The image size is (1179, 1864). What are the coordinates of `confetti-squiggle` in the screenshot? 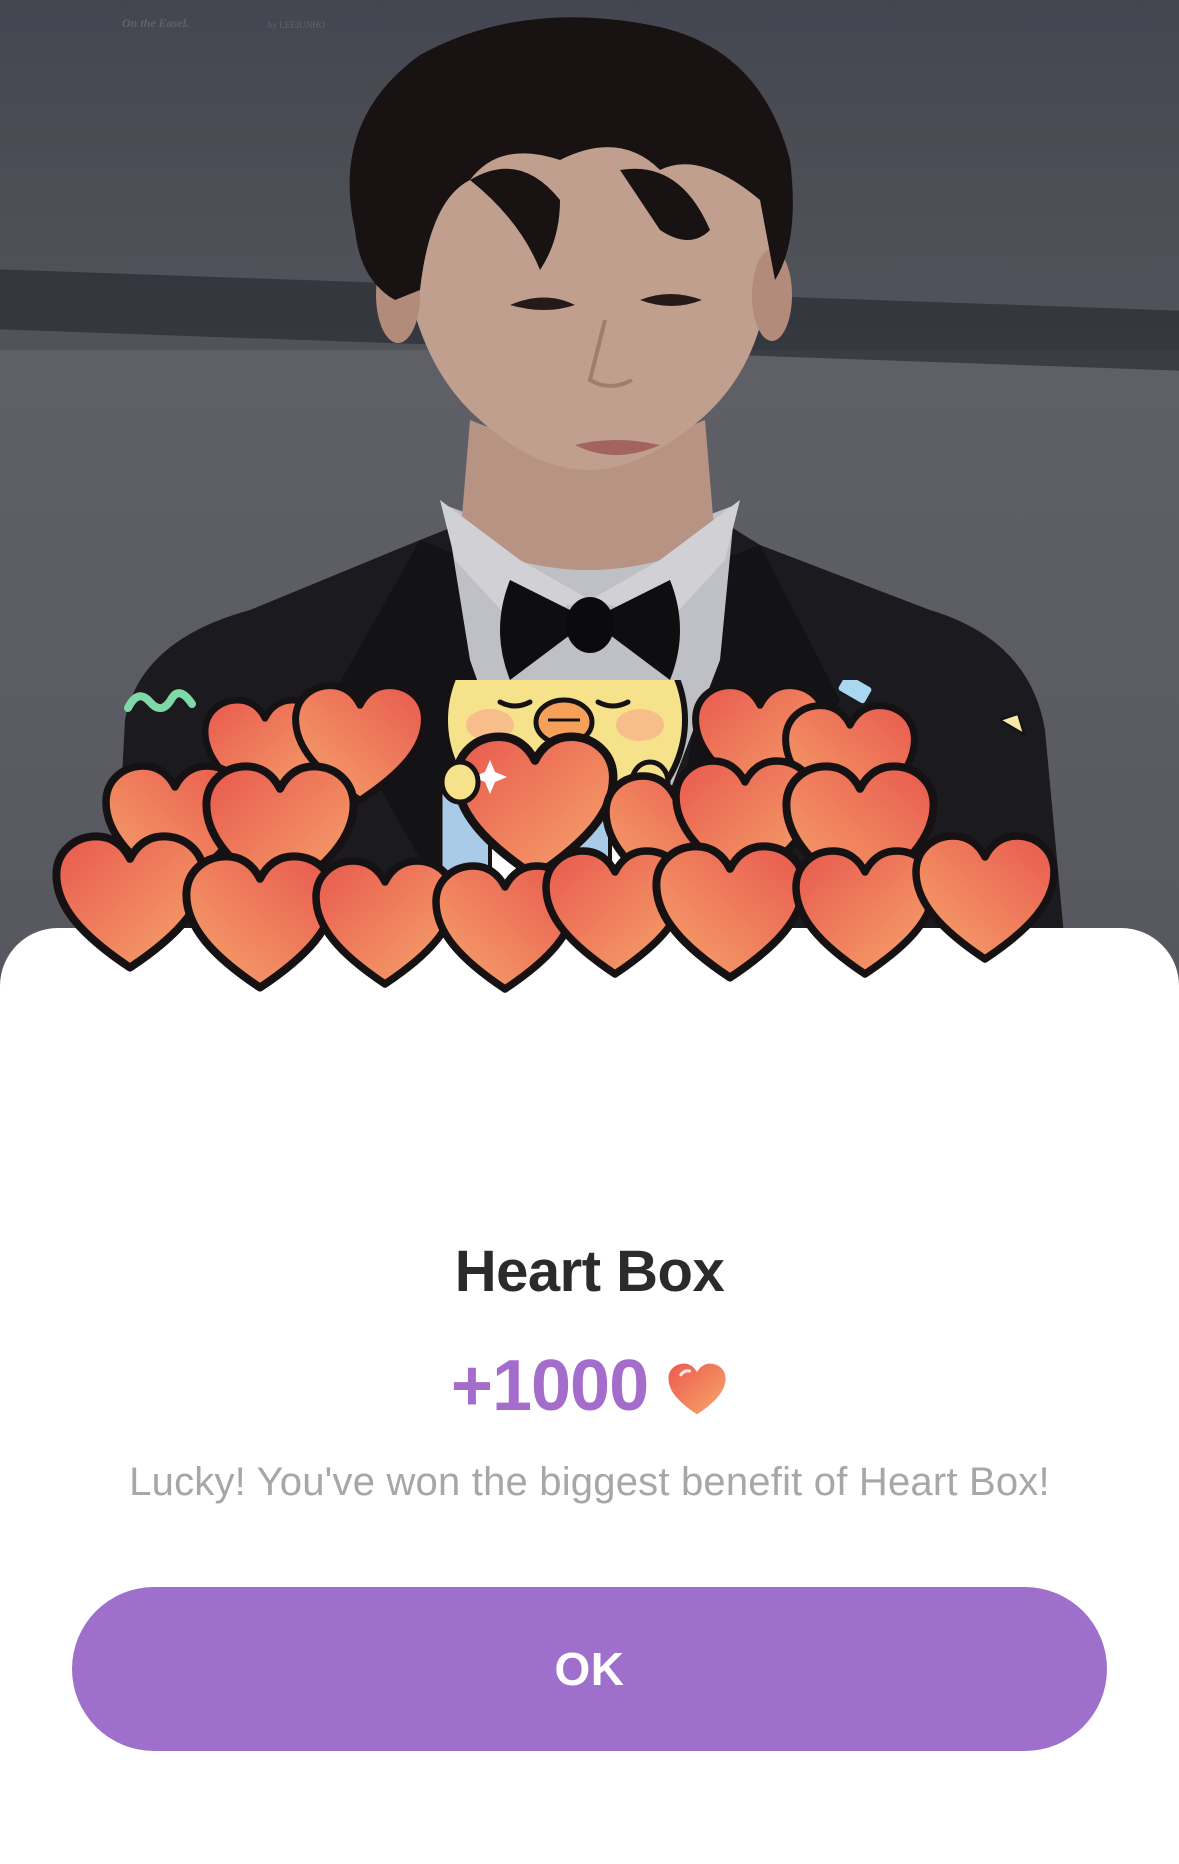 It's located at (160, 700).